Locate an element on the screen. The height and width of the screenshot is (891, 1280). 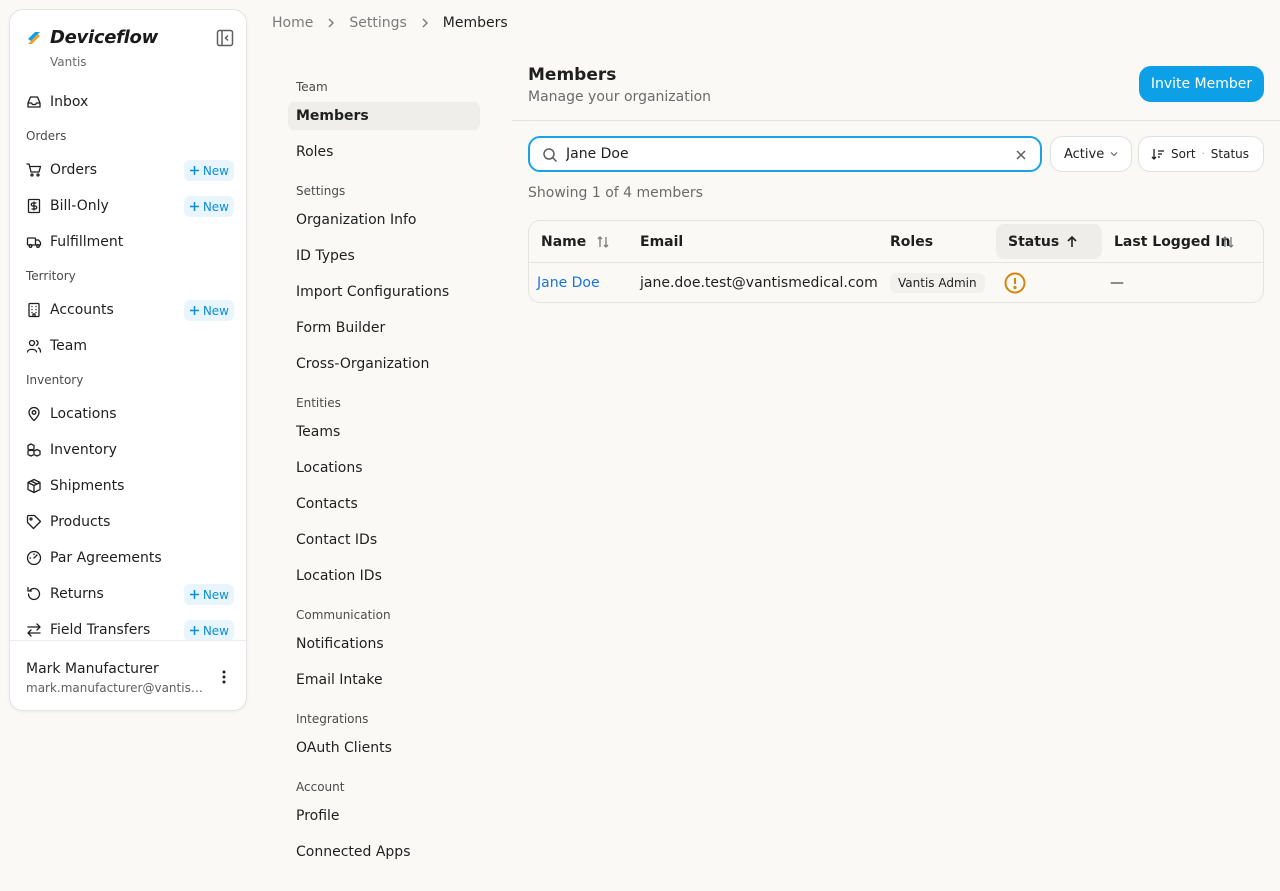
settings-item-email-intake: Email Intake is located at coordinates (384, 680).